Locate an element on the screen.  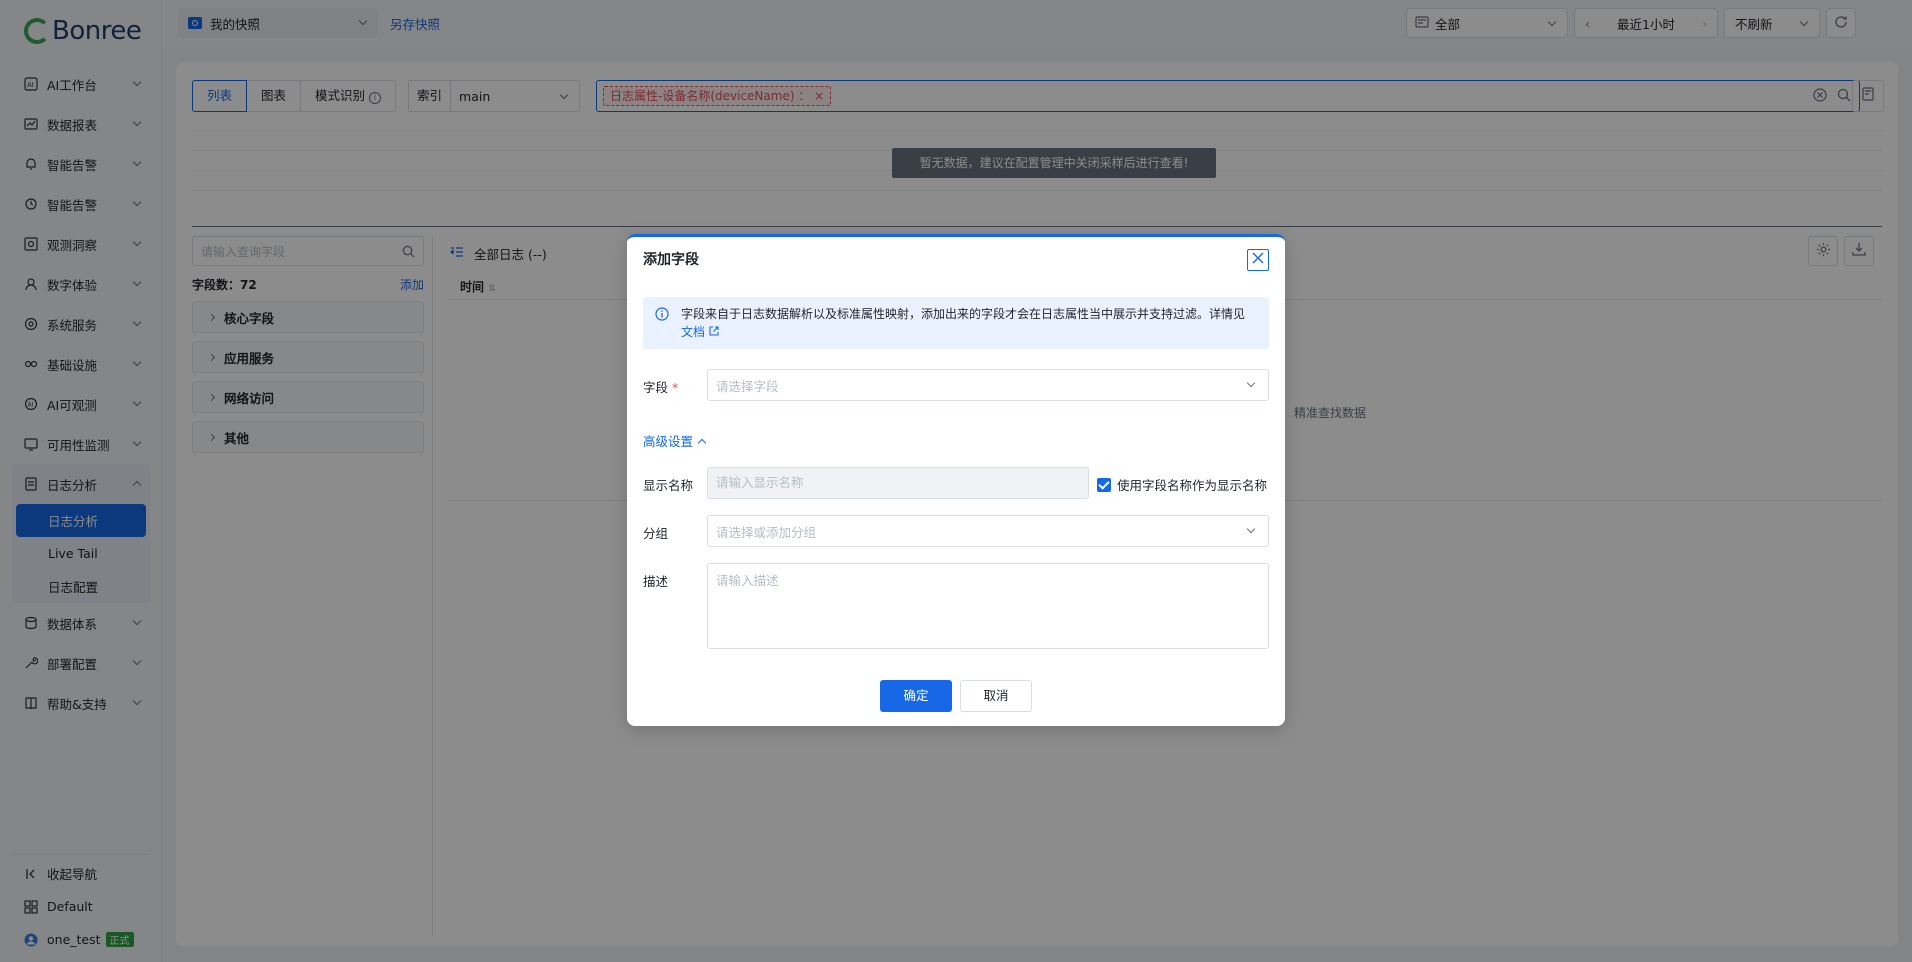
display-name-label: 显示名称 is located at coordinates (668, 485).